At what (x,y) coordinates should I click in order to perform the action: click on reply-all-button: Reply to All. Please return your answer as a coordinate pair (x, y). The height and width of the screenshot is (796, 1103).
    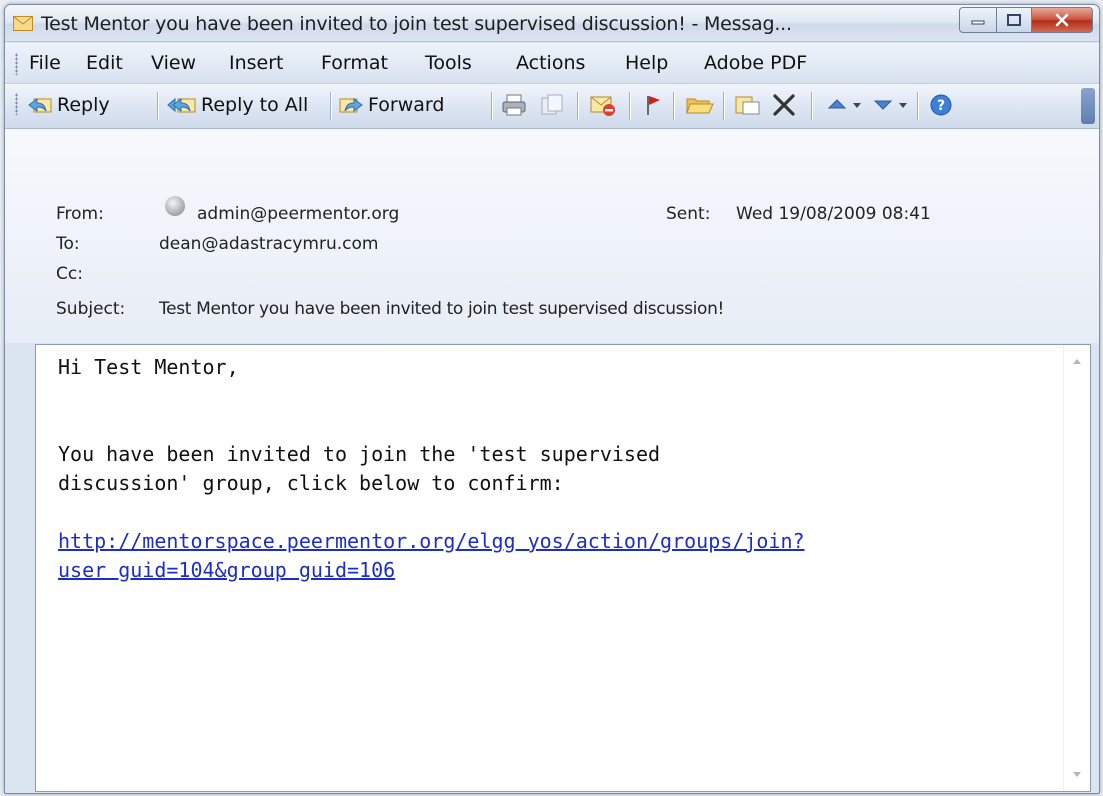
    Looking at the image, I should click on (237, 105).